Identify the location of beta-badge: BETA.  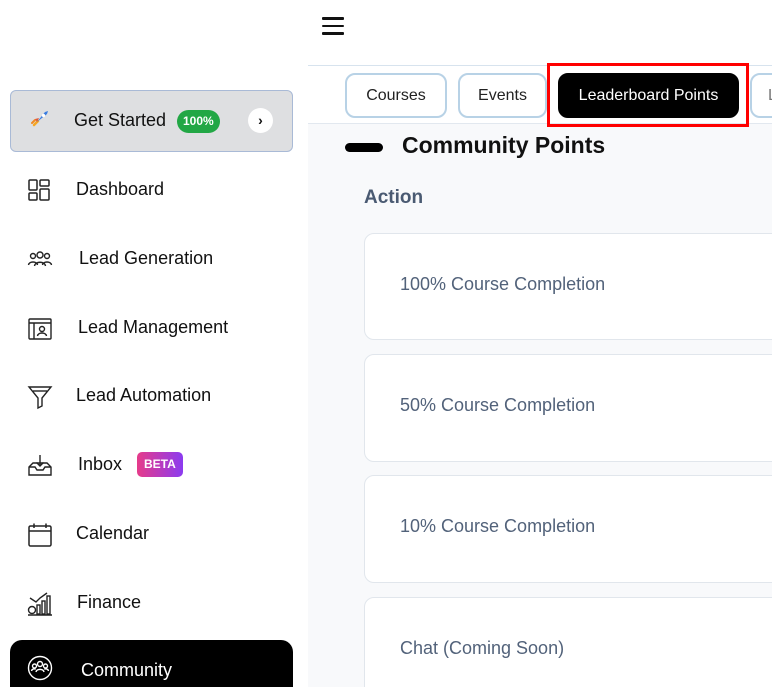
(160, 464).